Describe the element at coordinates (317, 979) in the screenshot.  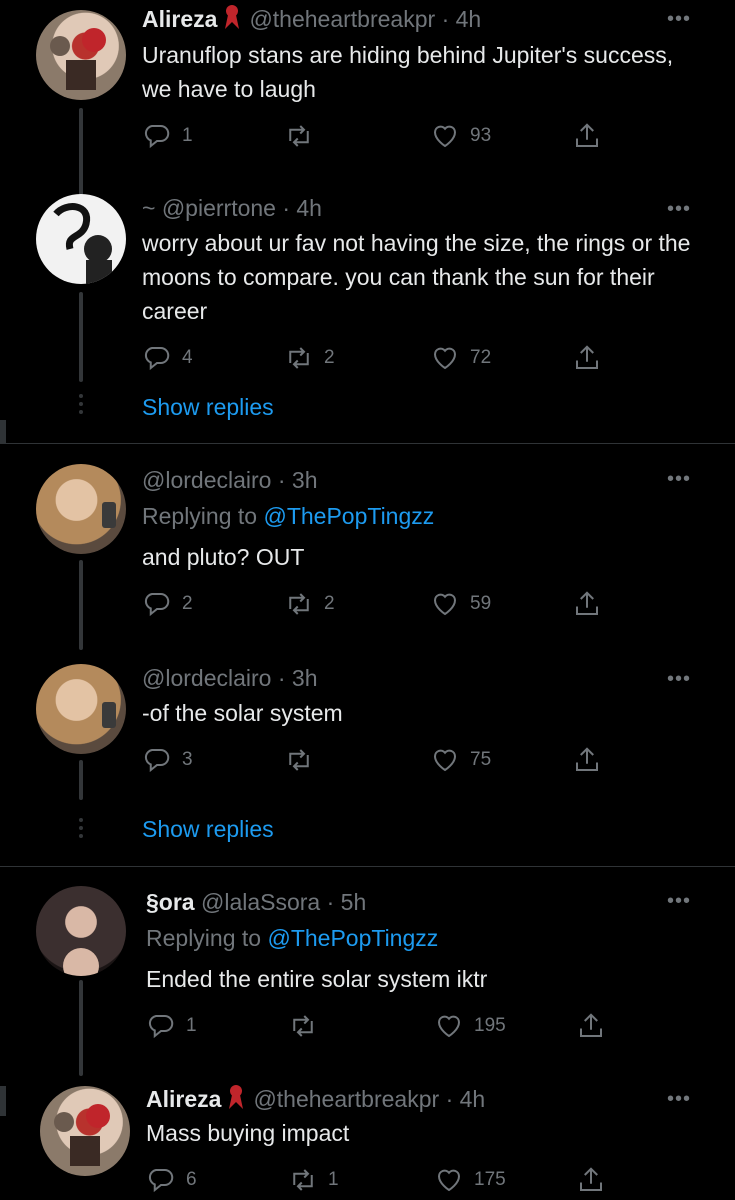
I see `tweet-text: Ended the entire solar system iktr` at that location.